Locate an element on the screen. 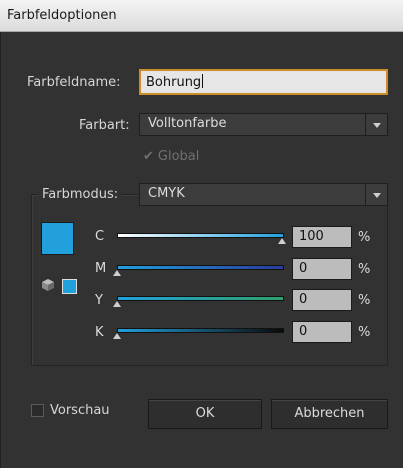  channel-c-label: C is located at coordinates (100, 236).